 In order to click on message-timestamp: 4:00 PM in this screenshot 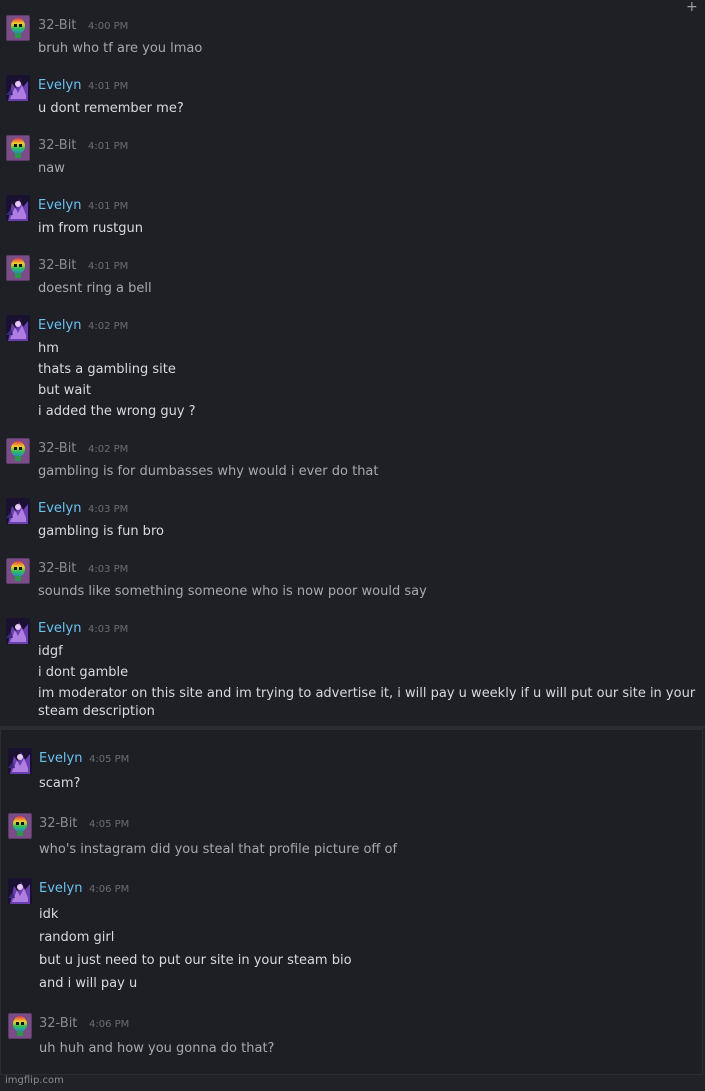, I will do `click(108, 26)`.